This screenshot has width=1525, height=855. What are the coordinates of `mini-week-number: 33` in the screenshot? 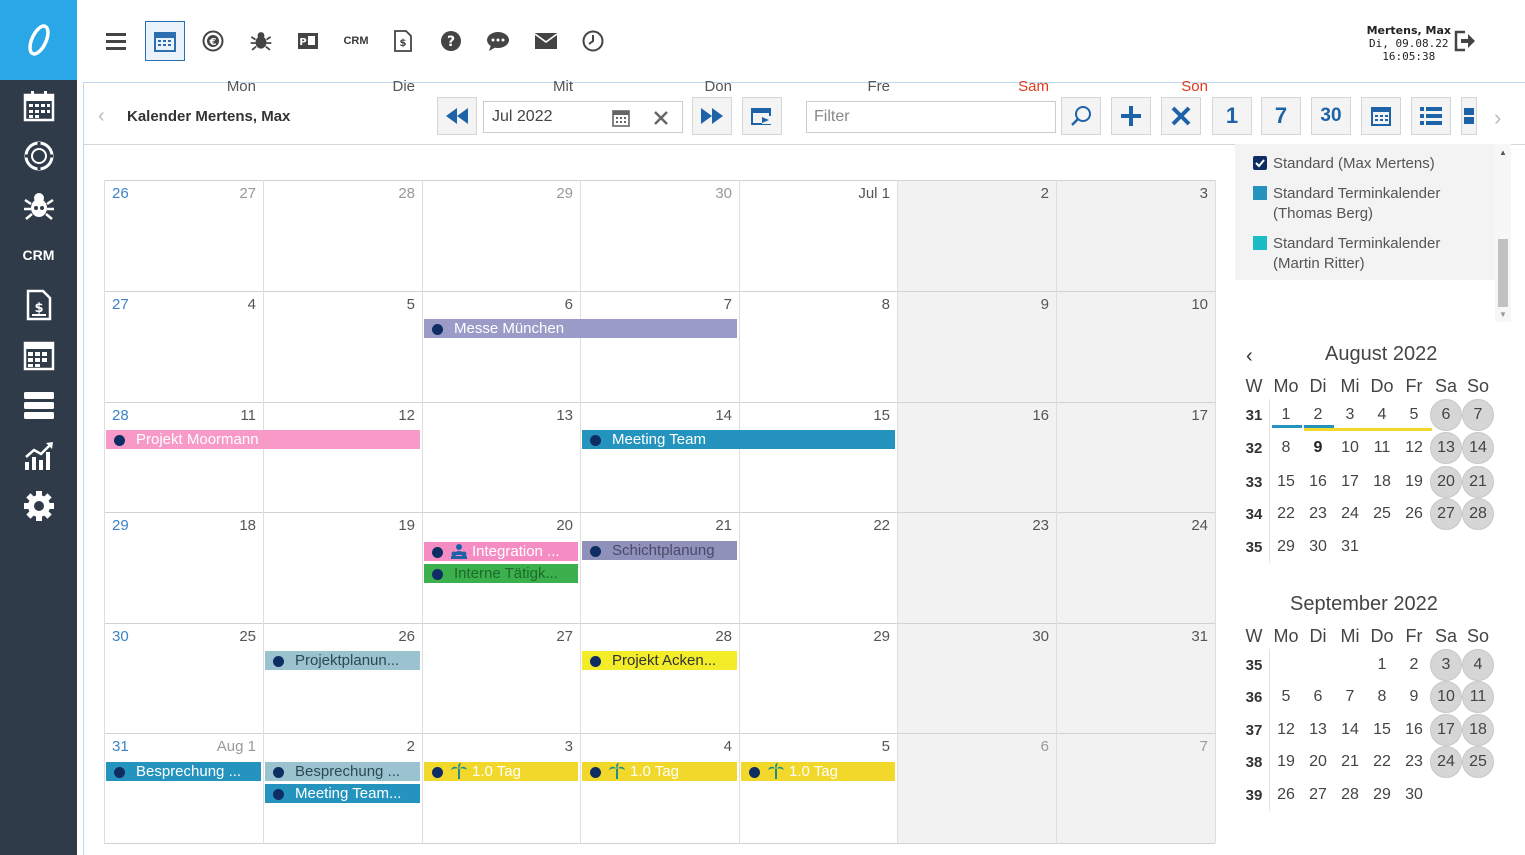 It's located at (1254, 482).